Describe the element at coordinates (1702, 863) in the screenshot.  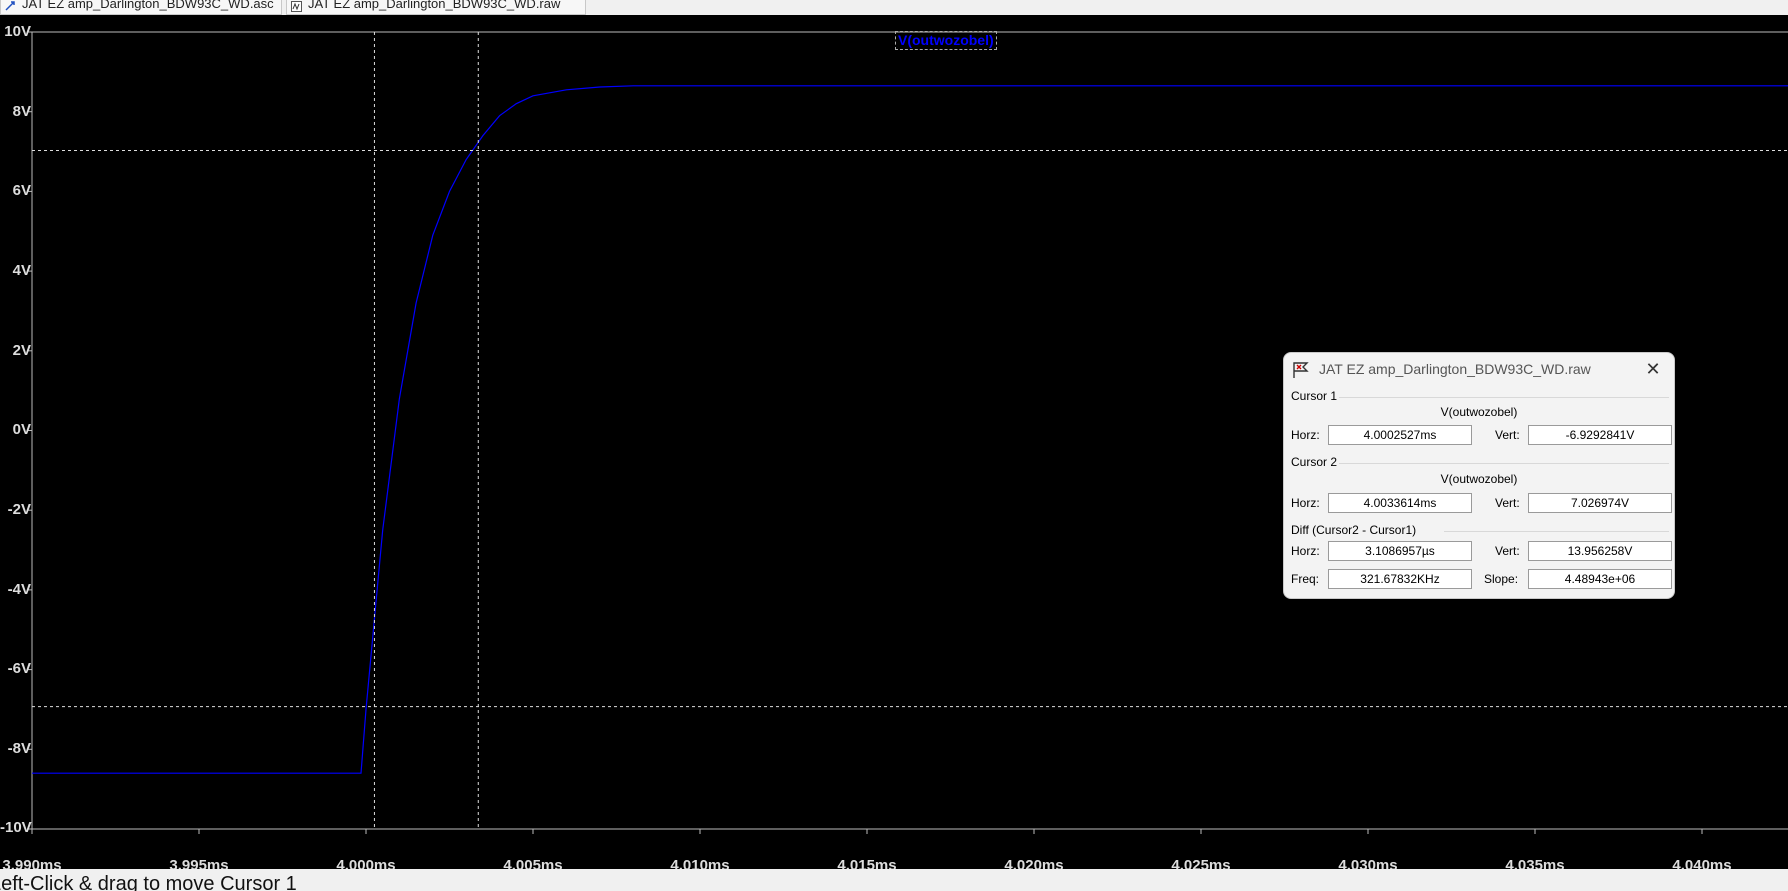
I see `x-tick-label: 4.040ms` at that location.